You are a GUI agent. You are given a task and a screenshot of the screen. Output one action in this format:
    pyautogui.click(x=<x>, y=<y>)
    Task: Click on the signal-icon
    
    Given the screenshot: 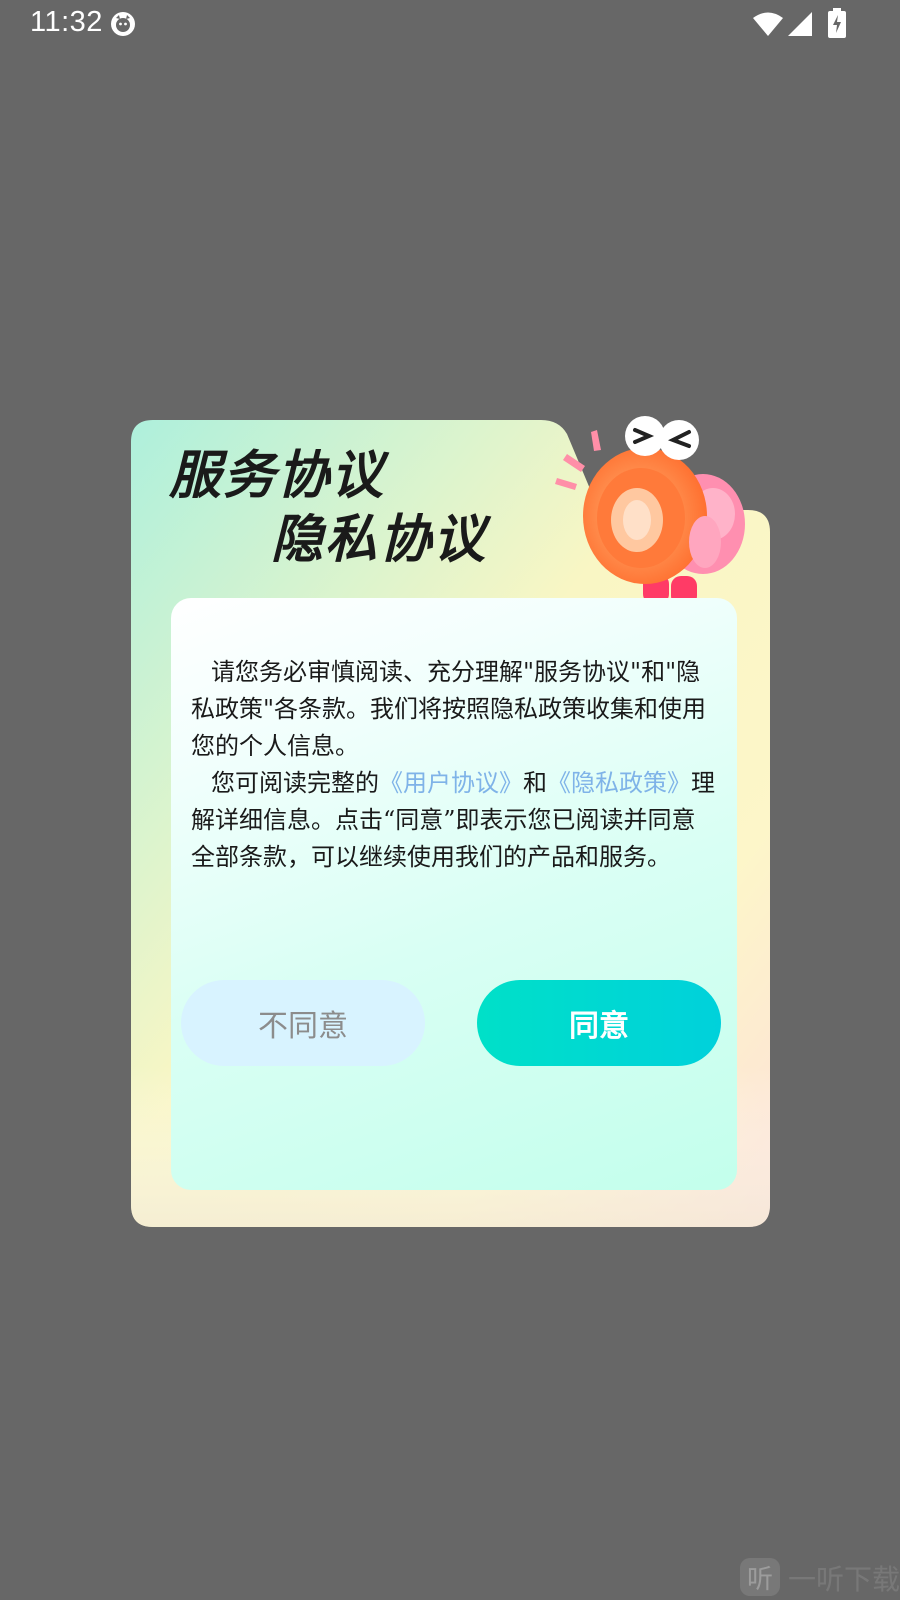 What is the action you would take?
    pyautogui.click(x=800, y=24)
    